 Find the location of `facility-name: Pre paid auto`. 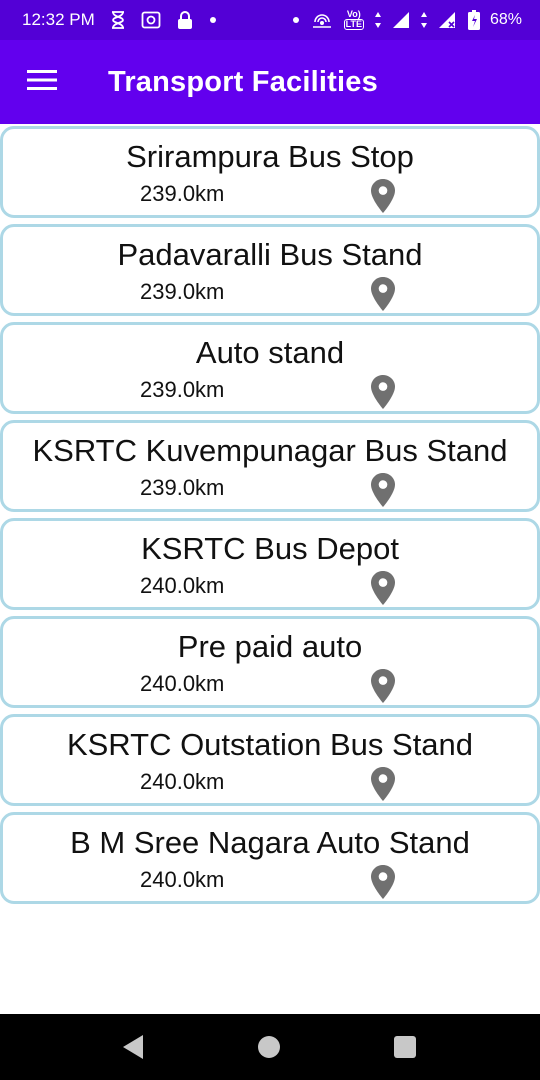

facility-name: Pre paid auto is located at coordinates (270, 646).